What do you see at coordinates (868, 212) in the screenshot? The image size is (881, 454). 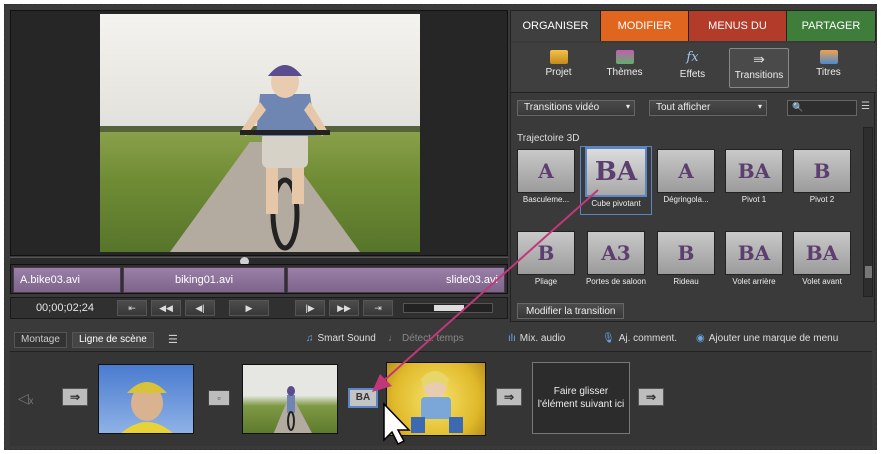 I see `transition-list-scrollbar` at bounding box center [868, 212].